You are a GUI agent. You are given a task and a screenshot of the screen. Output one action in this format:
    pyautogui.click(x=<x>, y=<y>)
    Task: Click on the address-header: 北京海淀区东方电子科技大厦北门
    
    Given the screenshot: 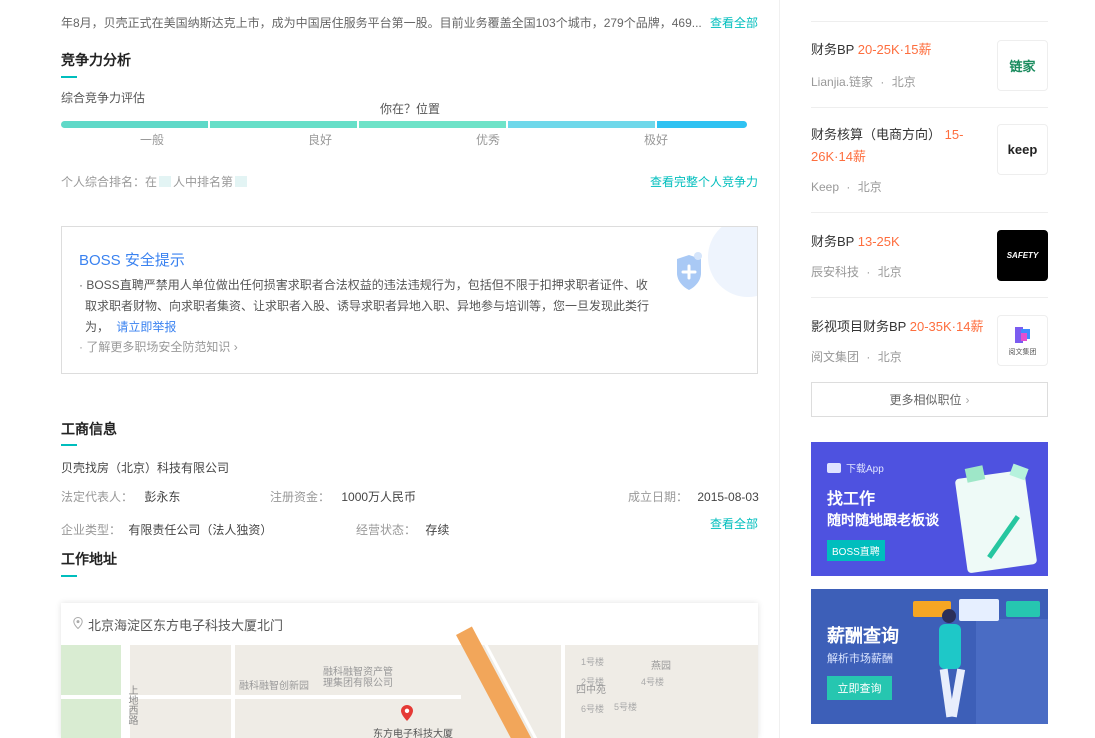 What is the action you would take?
    pyautogui.click(x=409, y=624)
    